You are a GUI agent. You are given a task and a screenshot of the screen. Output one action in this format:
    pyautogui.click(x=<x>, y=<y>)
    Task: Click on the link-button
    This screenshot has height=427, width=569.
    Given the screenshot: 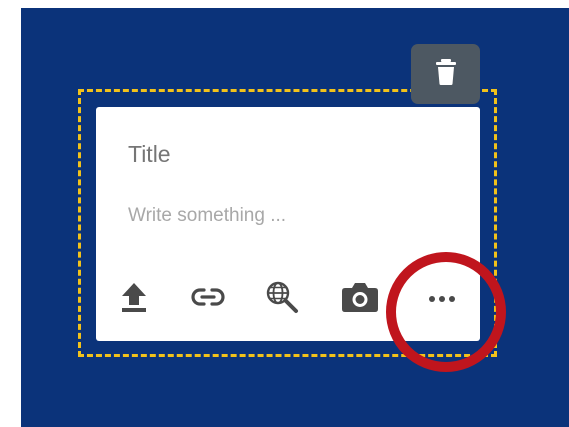 What is the action you would take?
    pyautogui.click(x=208, y=299)
    